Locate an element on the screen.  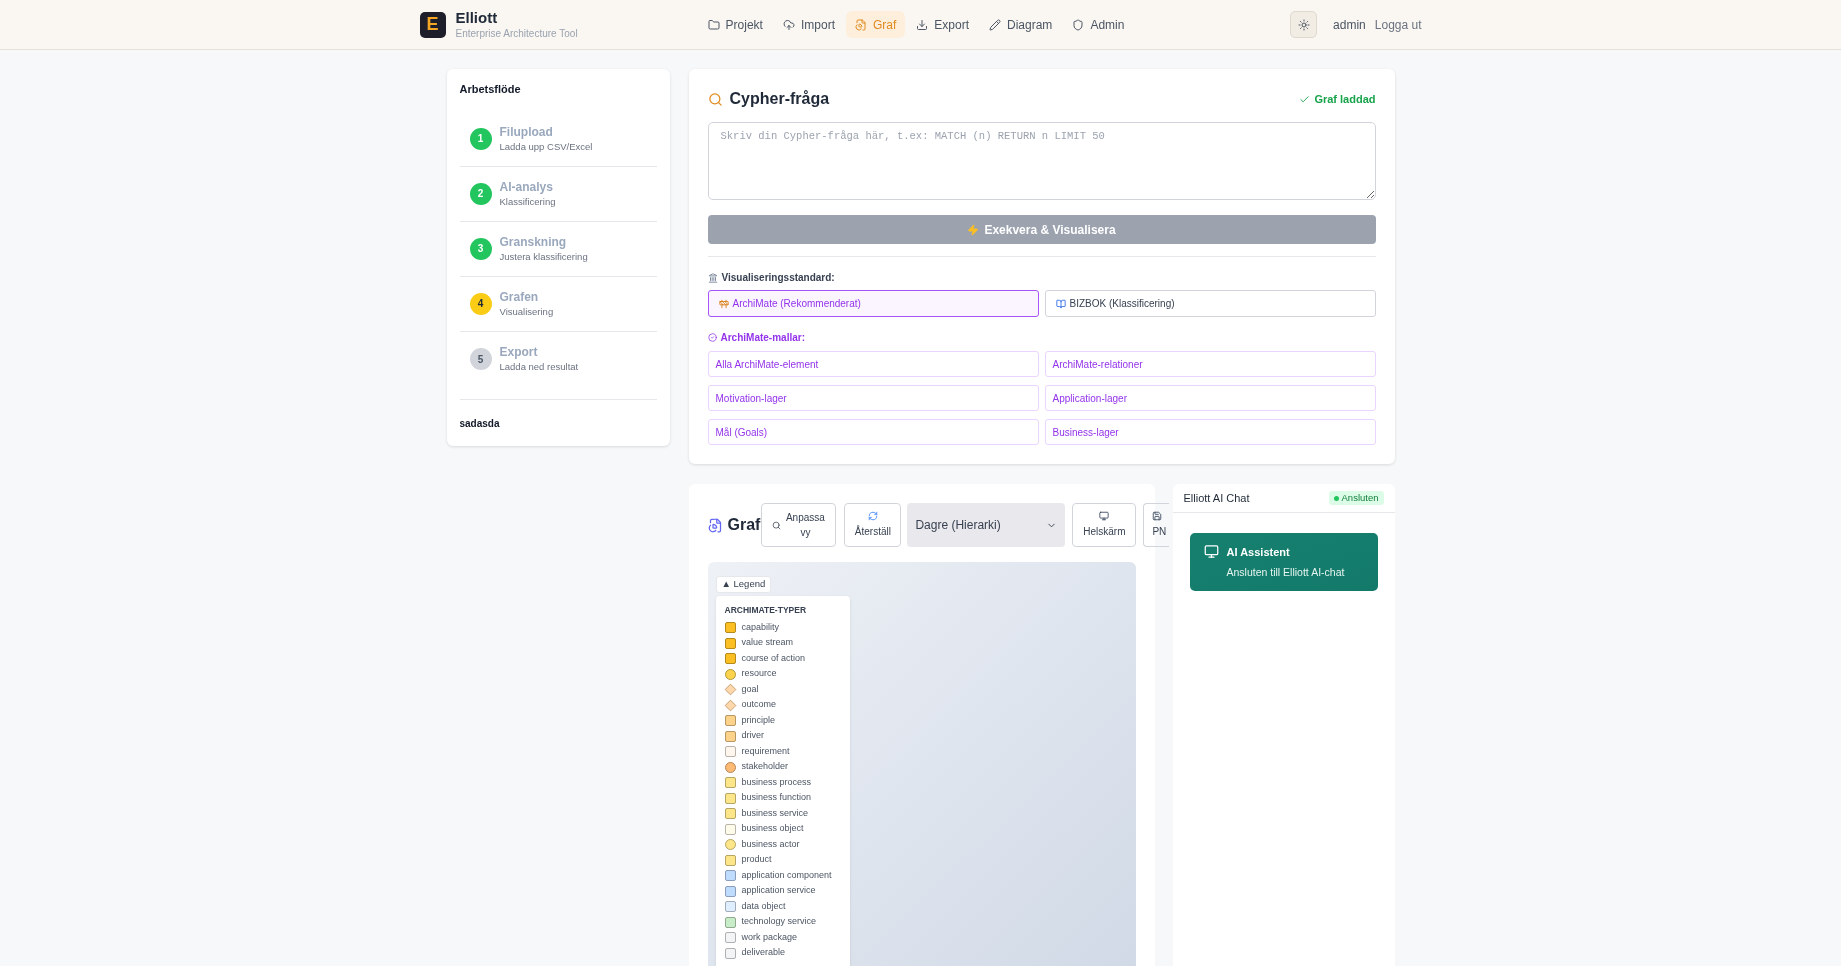
step-number: 1 is located at coordinates (480, 138).